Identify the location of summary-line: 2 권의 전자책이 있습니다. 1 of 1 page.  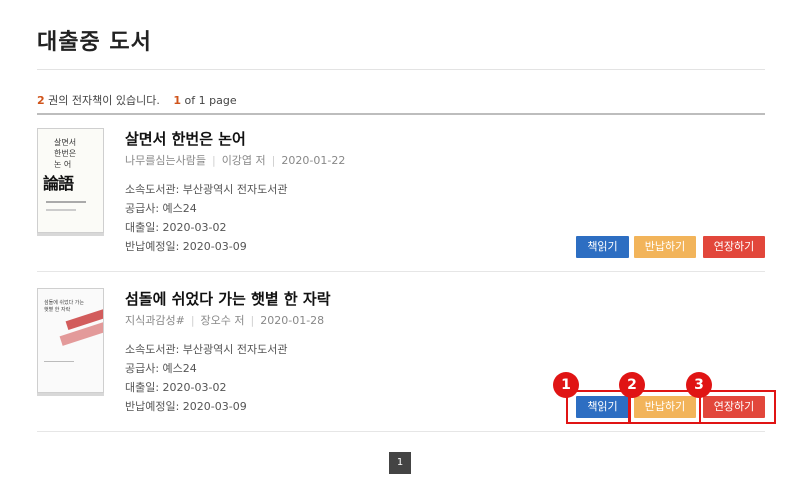
(137, 100).